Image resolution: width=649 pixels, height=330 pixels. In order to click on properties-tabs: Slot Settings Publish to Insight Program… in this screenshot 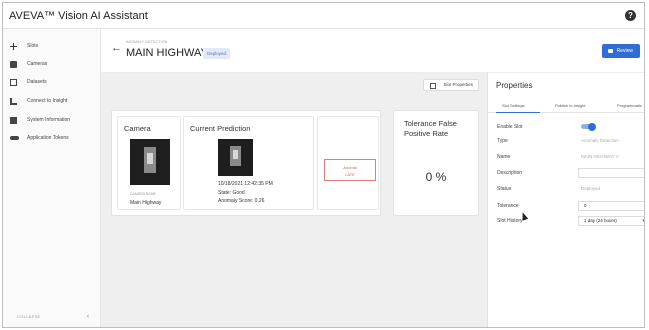, I will do `click(566, 106)`.